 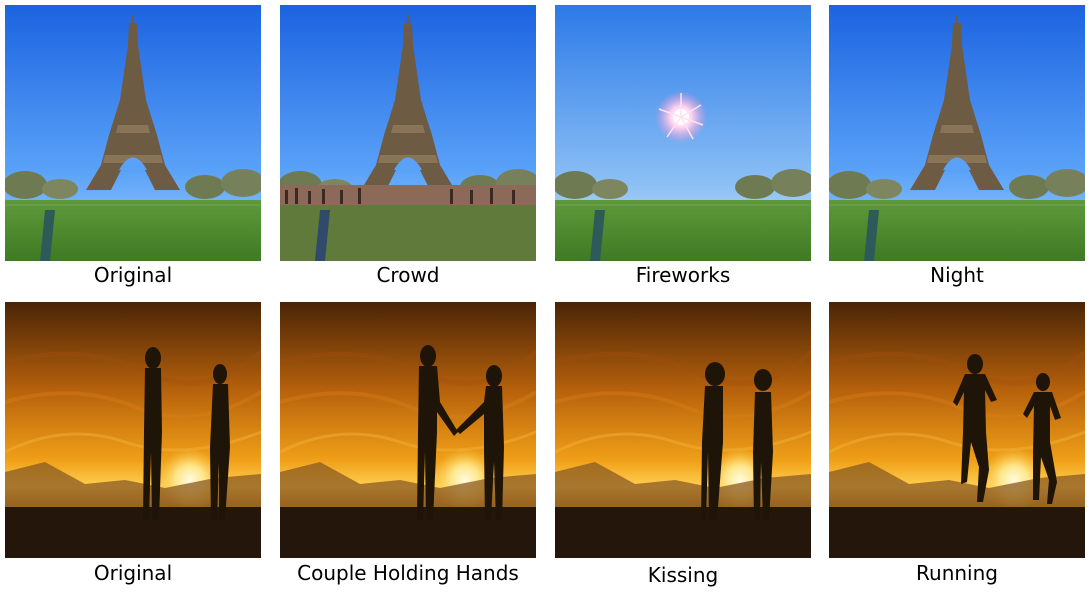 What do you see at coordinates (408, 275) in the screenshot?
I see `caption-eiffel-crowd: Crowd` at bounding box center [408, 275].